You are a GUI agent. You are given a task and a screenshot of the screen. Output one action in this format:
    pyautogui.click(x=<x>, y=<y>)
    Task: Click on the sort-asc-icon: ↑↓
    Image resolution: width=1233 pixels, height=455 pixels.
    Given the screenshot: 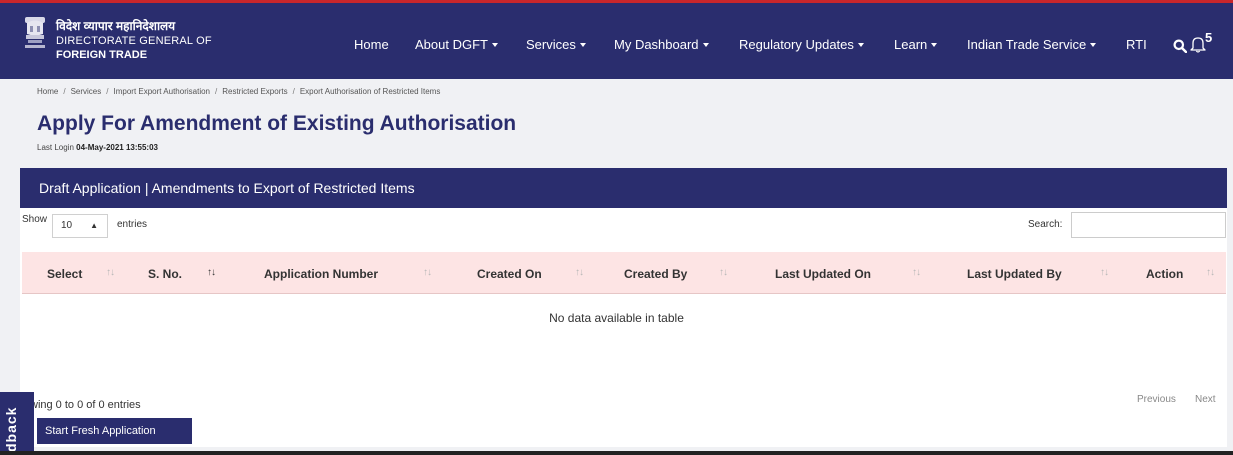 What is the action you would take?
    pyautogui.click(x=211, y=272)
    